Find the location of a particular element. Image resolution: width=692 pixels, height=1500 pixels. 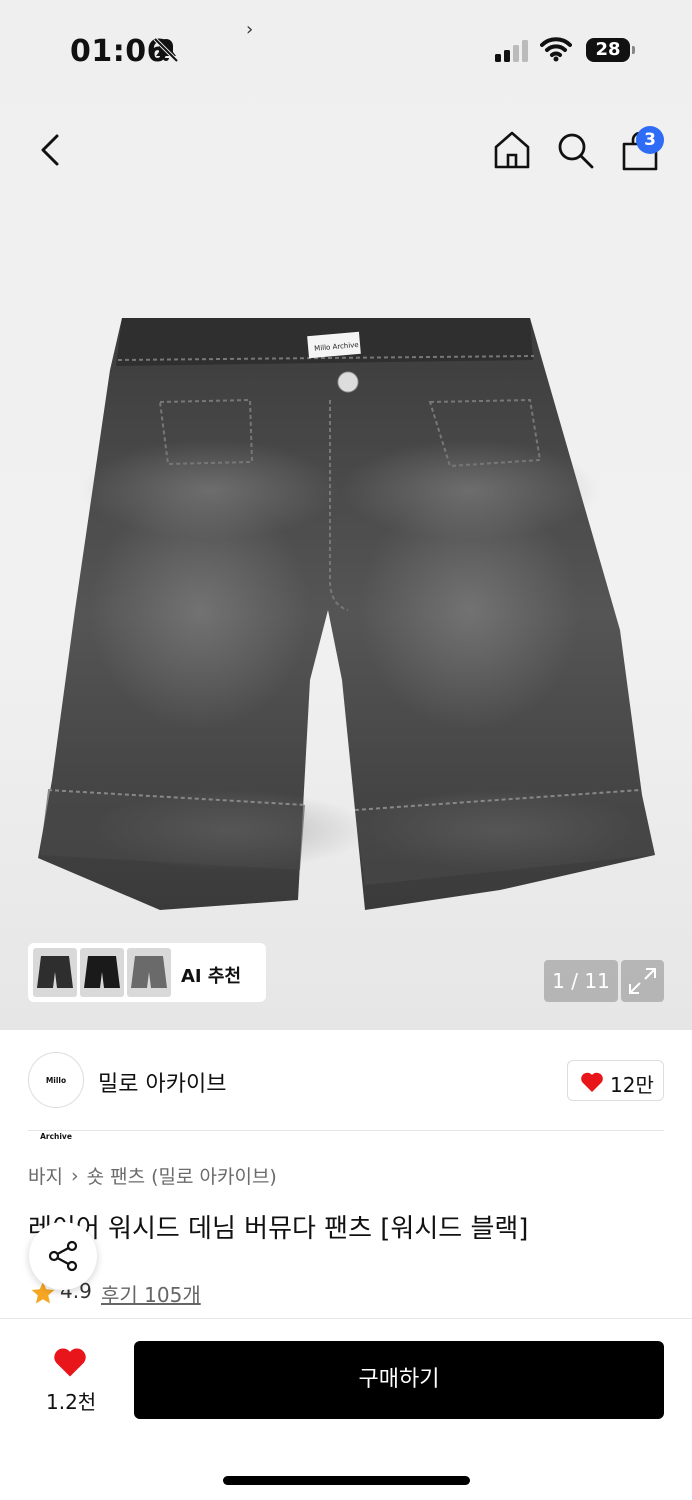

ai-recommend-label: AI 추천 is located at coordinates (211, 976).